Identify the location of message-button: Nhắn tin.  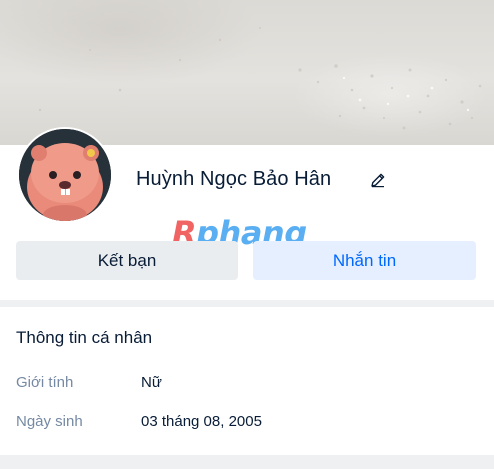
(364, 260).